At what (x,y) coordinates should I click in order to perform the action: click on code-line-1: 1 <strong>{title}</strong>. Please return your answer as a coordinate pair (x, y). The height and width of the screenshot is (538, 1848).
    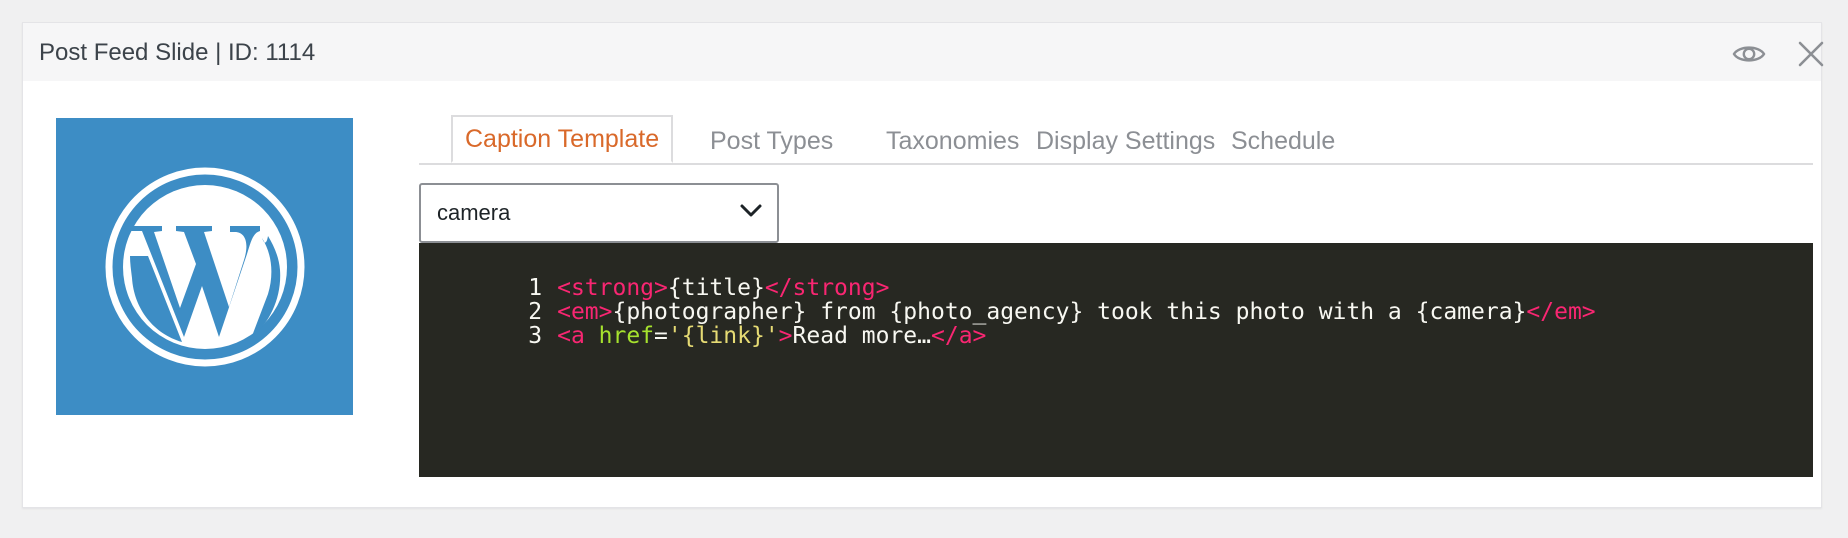
    Looking at the image, I should click on (654, 276).